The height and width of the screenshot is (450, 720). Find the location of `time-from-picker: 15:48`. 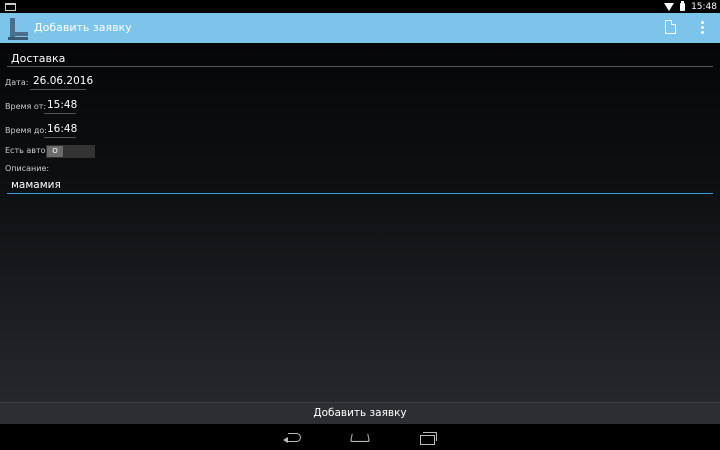

time-from-picker: 15:48 is located at coordinates (60, 106).